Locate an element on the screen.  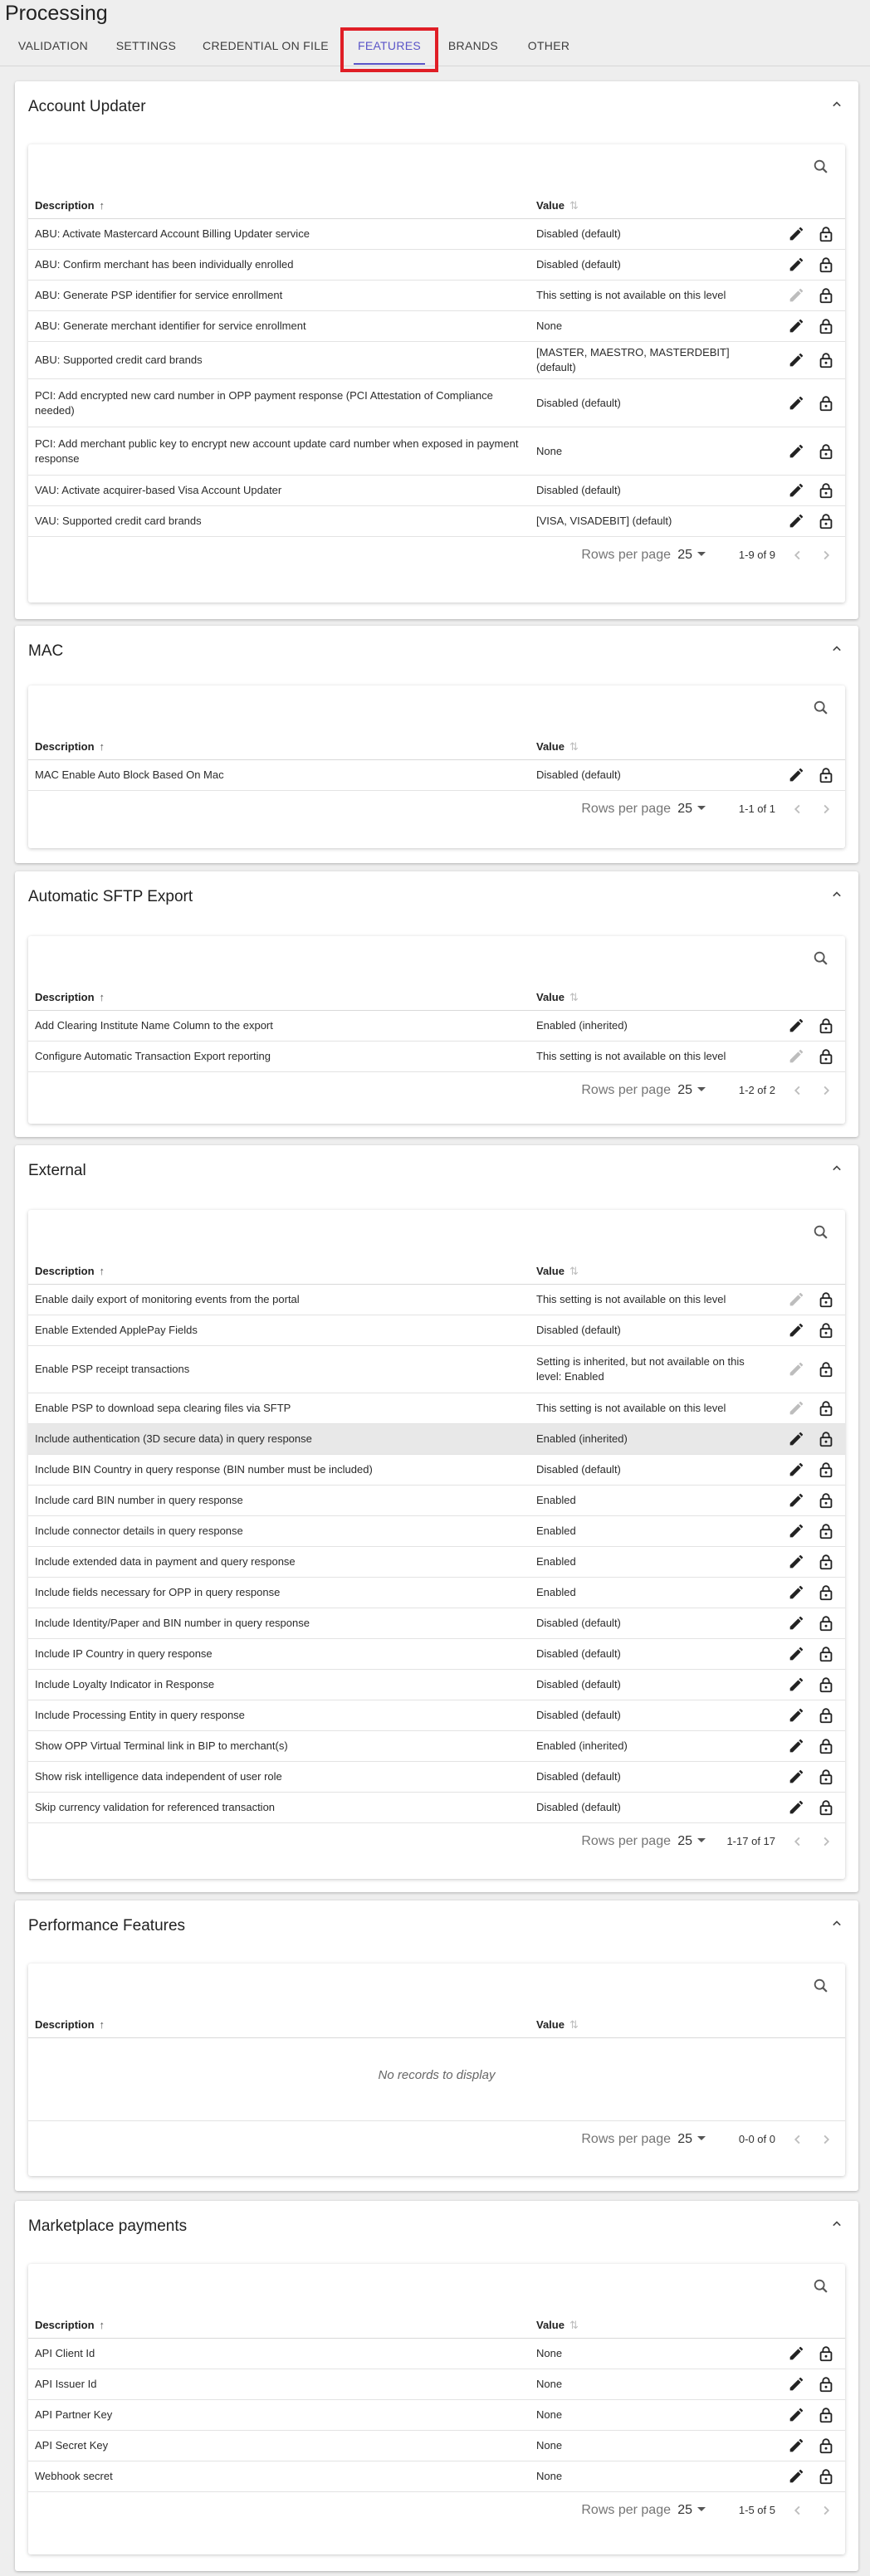
tab-brands: BRANDS is located at coordinates (473, 47).